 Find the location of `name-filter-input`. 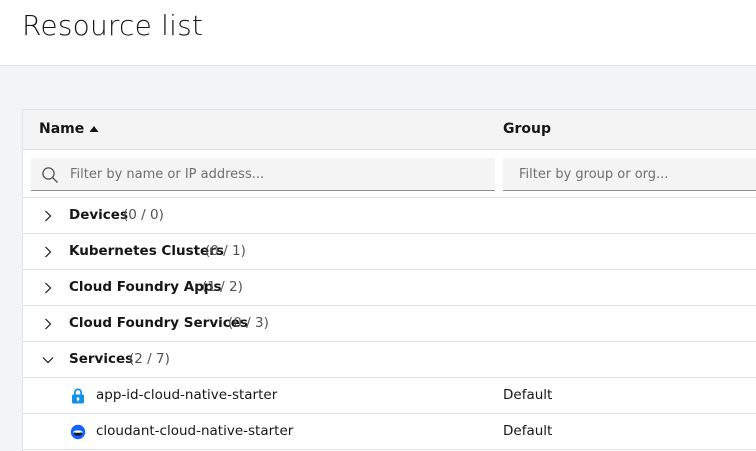

name-filter-input is located at coordinates (280, 174).